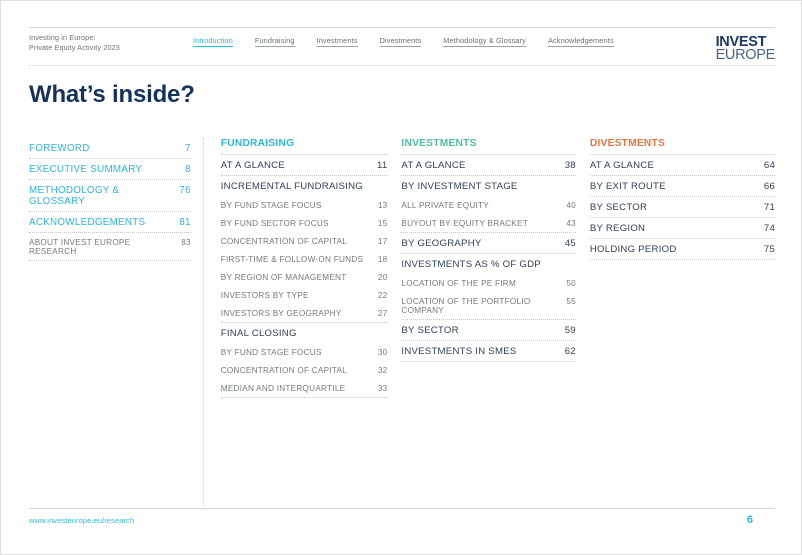  Describe the element at coordinates (484, 41) in the screenshot. I see `nav-item-methodology-glossary: Methodology & Glossary` at that location.